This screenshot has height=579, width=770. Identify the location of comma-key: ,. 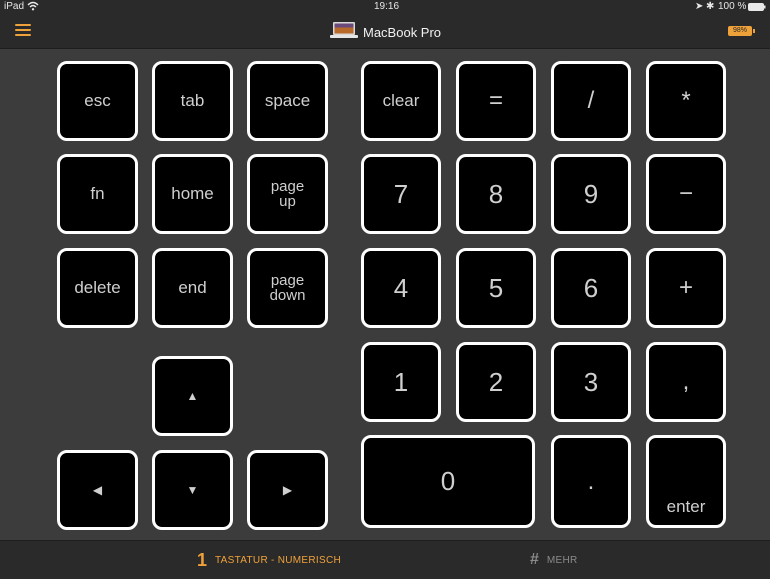
(686, 382).